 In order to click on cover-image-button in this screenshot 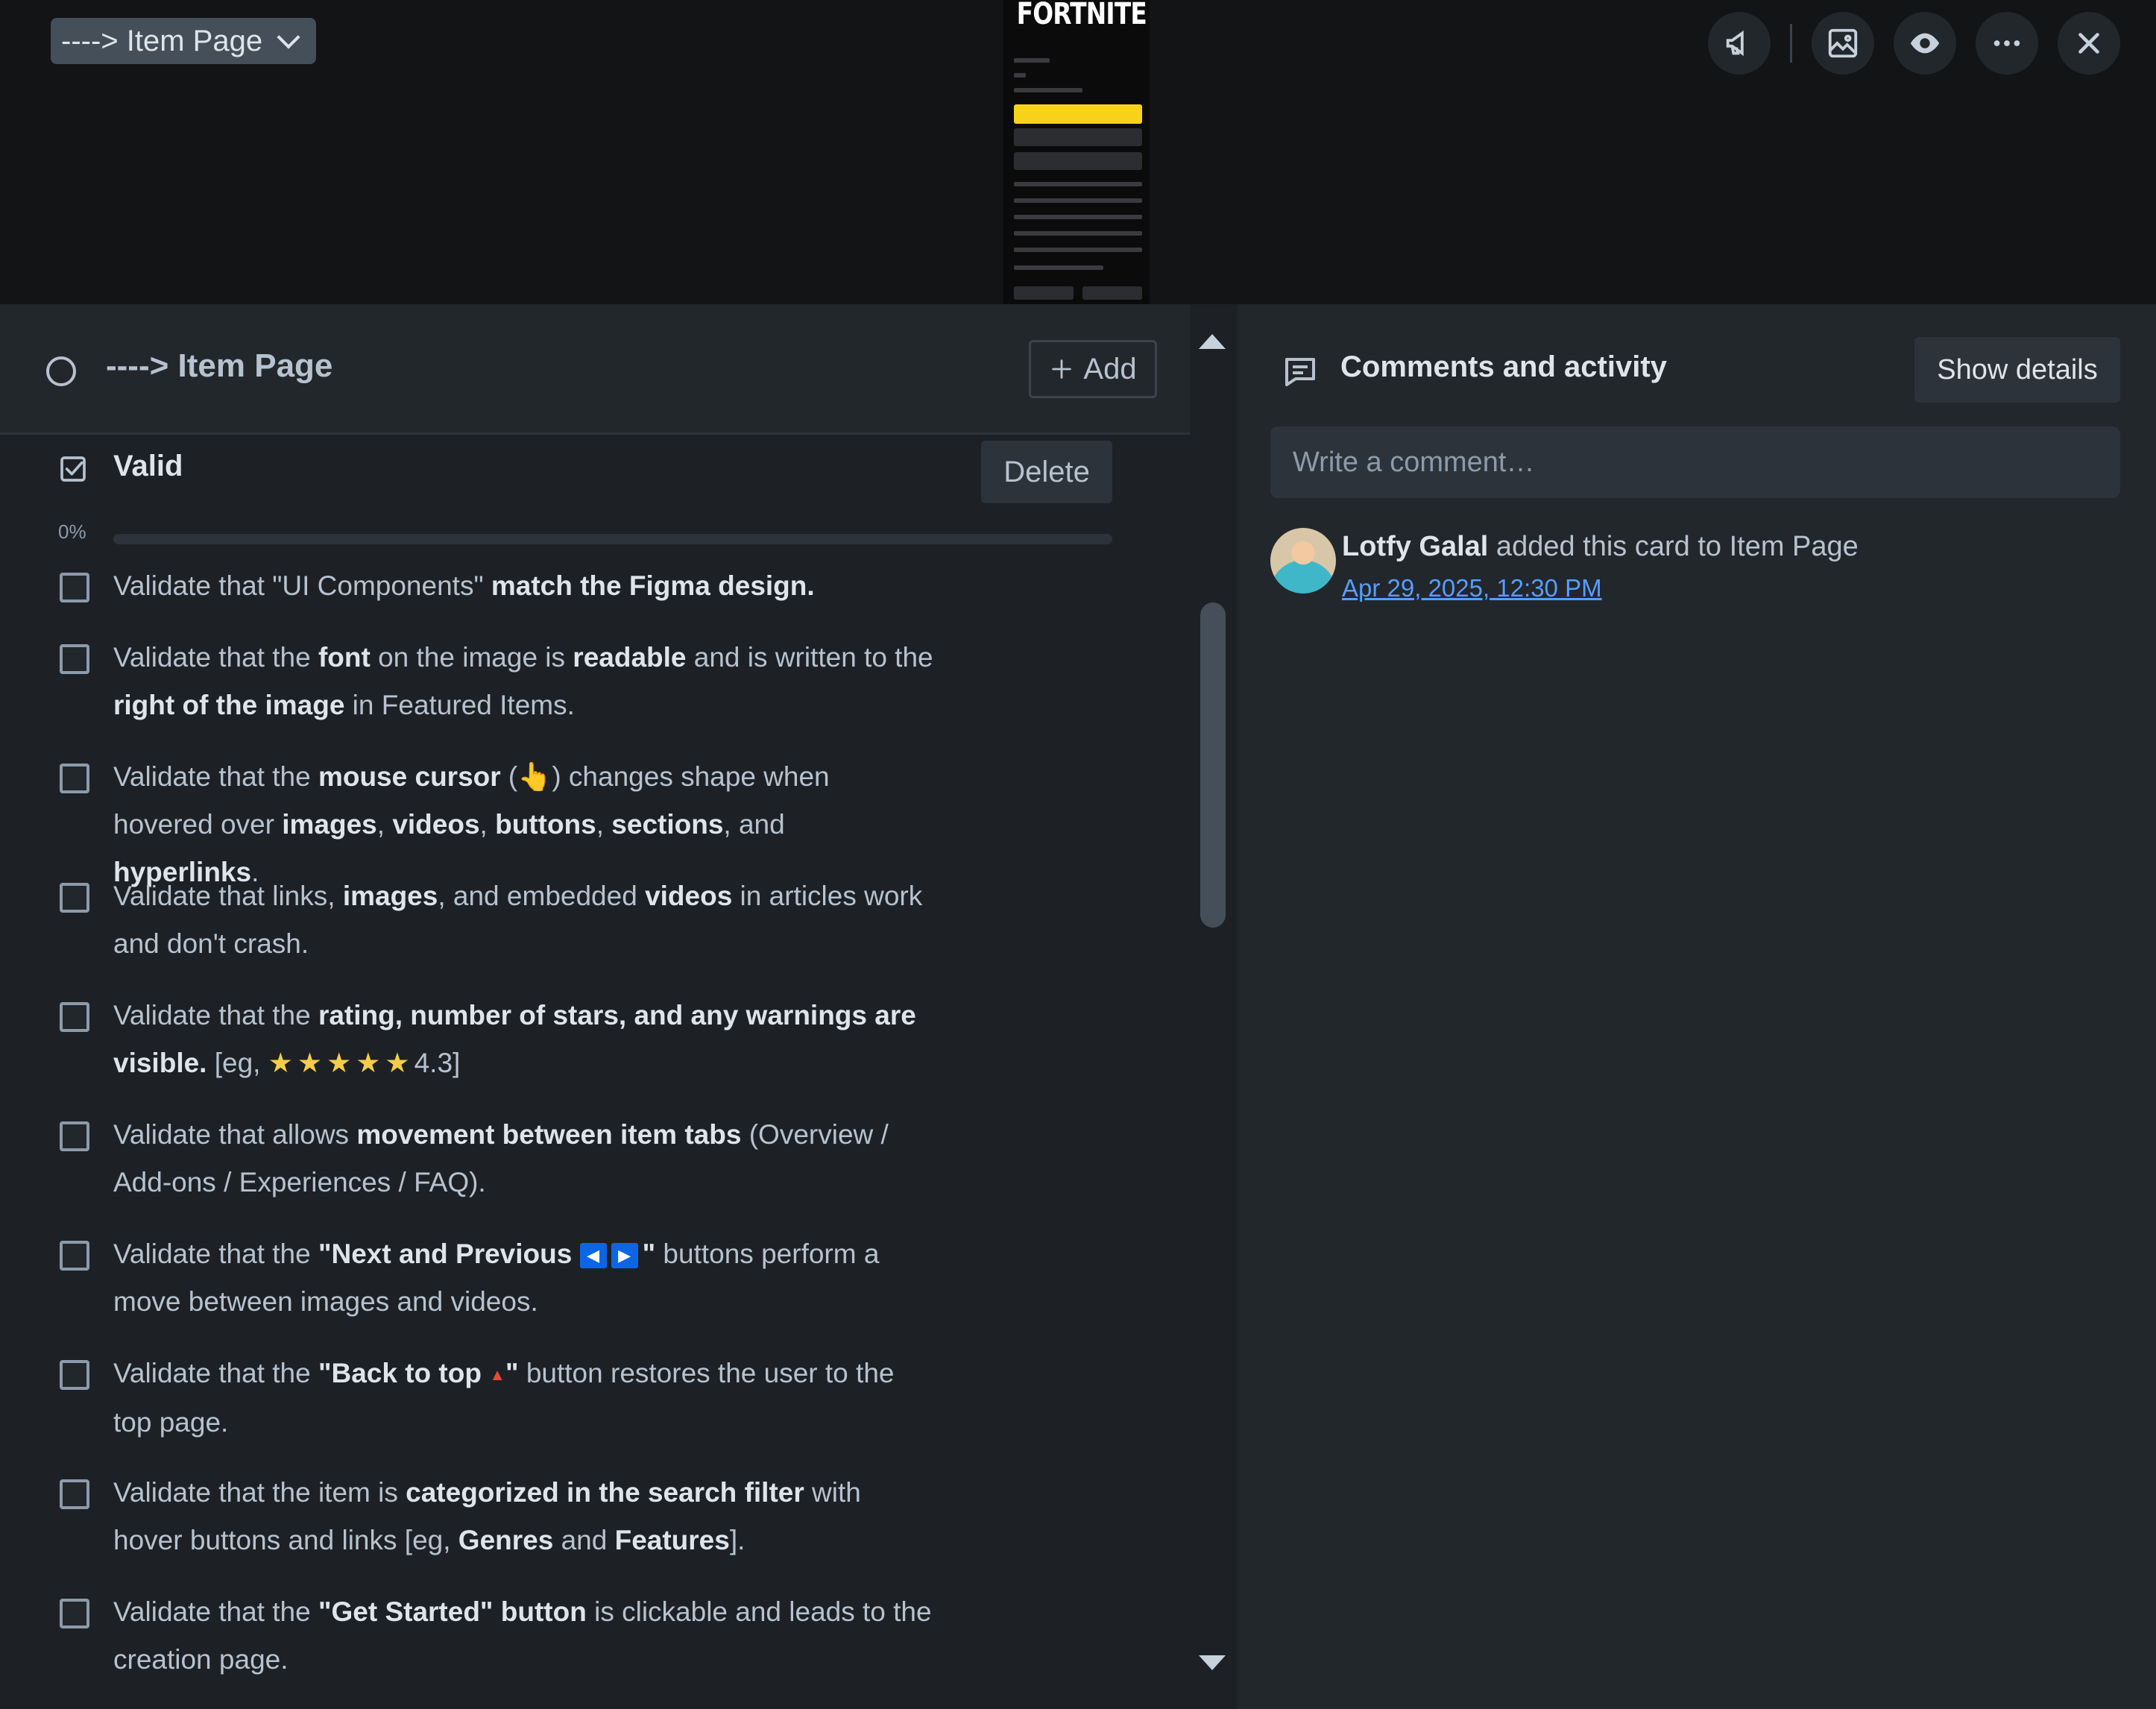, I will do `click(1843, 43)`.